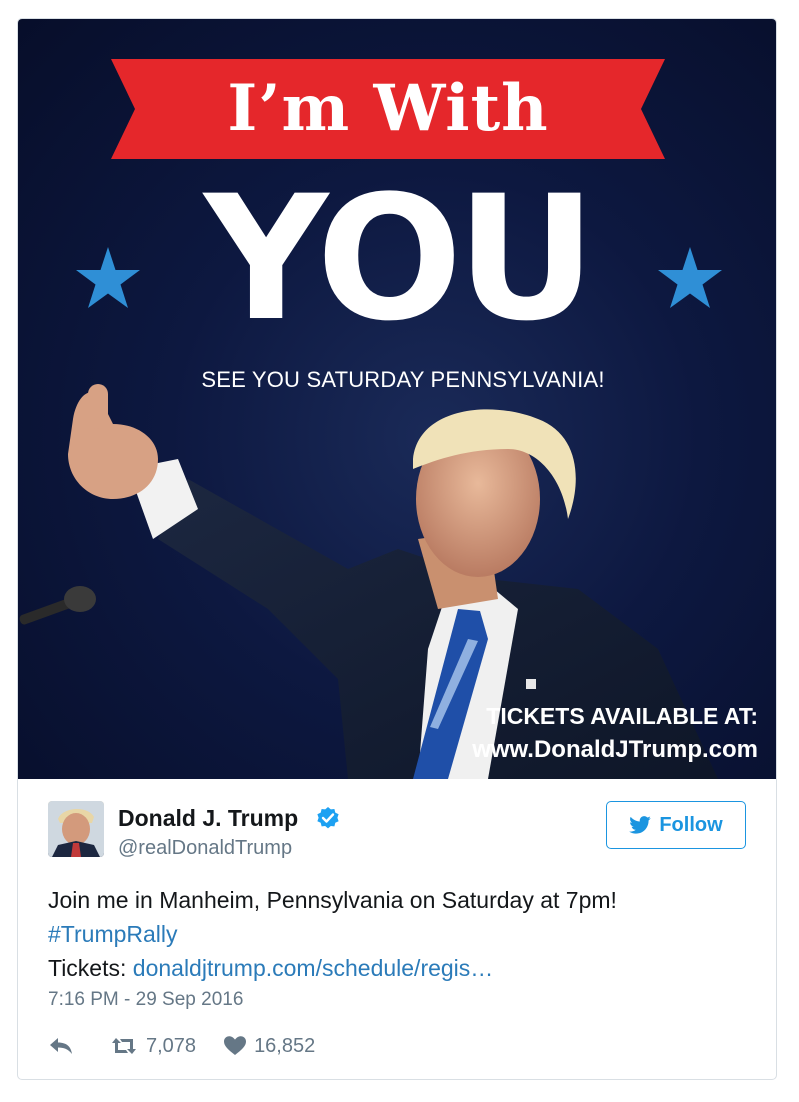 Image resolution: width=799 pixels, height=1102 pixels. I want to click on star-left-icon, so click(108, 277).